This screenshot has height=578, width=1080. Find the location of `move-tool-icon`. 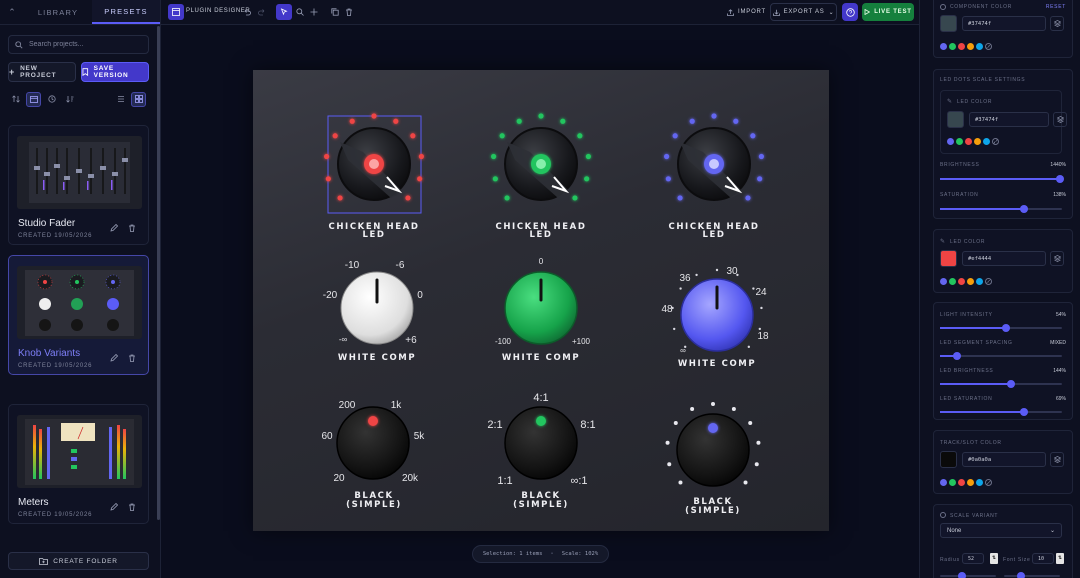

move-tool-icon is located at coordinates (314, 12).